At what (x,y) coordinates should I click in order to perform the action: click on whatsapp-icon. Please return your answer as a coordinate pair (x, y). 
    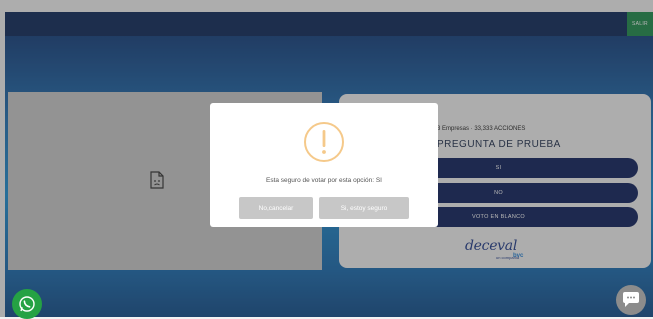
    Looking at the image, I should click on (27, 304).